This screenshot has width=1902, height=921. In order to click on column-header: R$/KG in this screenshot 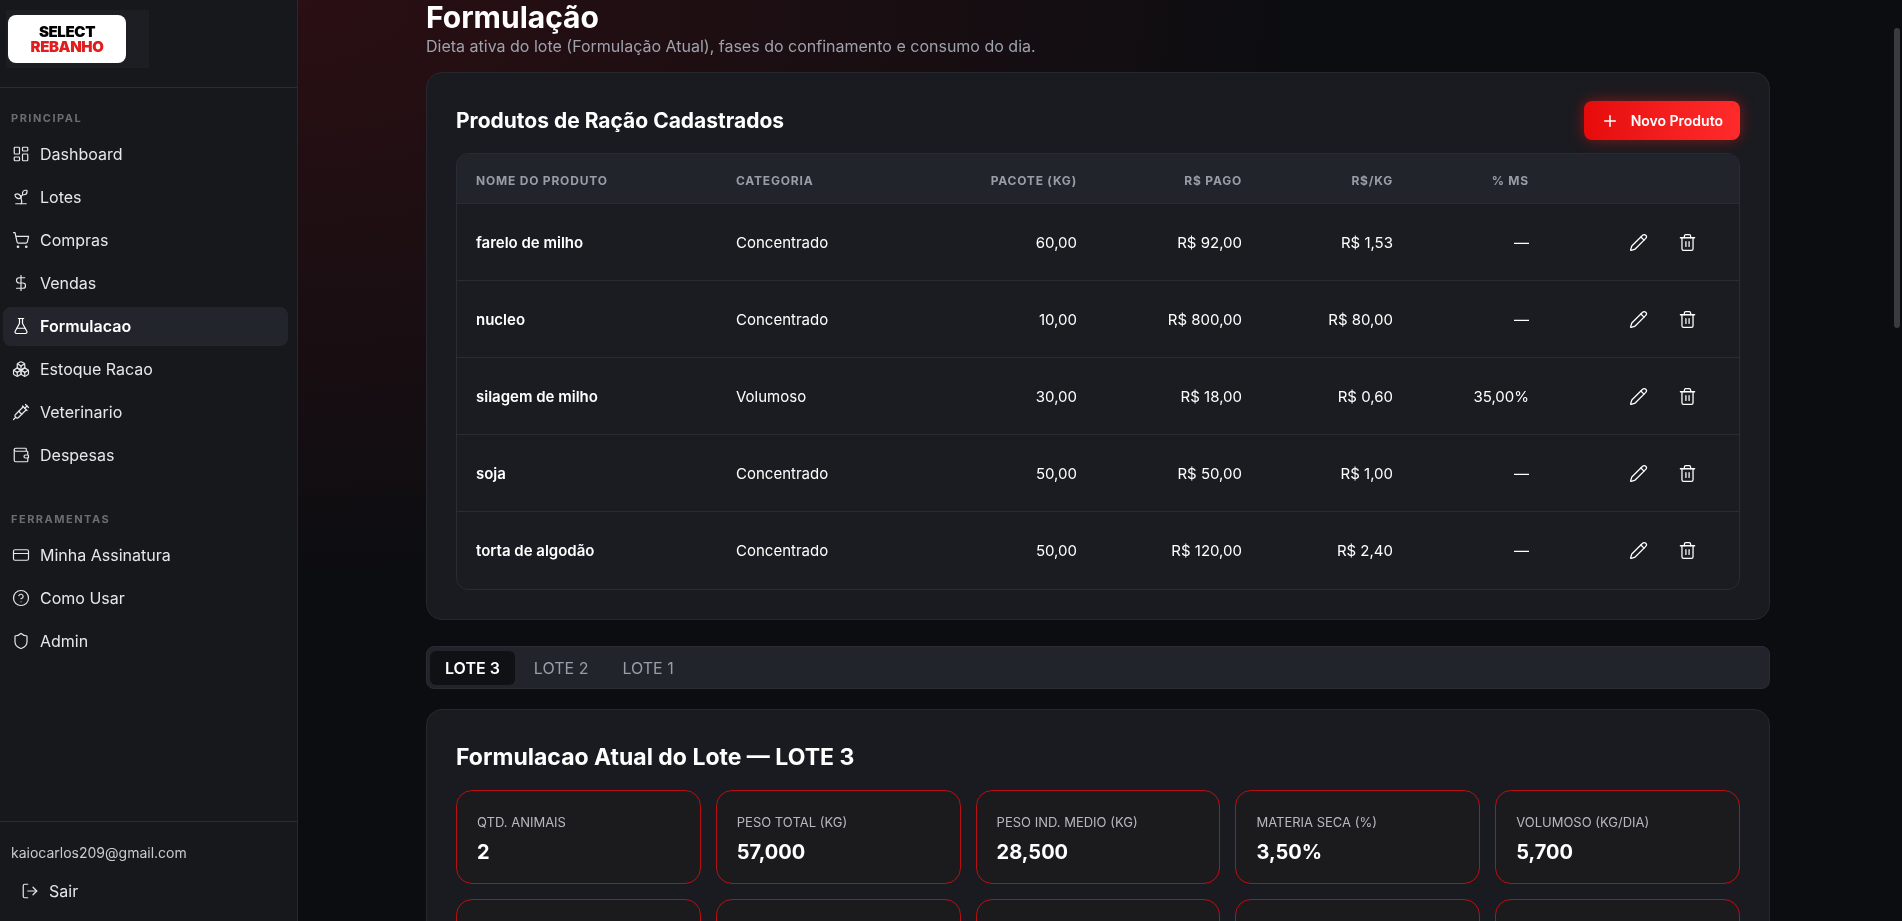, I will do `click(1372, 180)`.